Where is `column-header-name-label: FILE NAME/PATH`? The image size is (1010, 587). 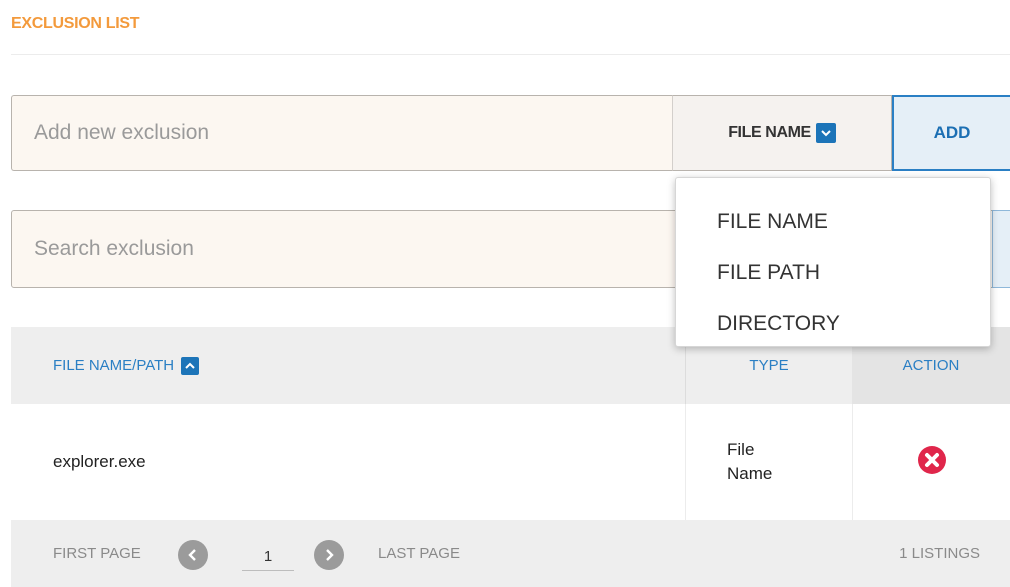 column-header-name-label: FILE NAME/PATH is located at coordinates (114, 365).